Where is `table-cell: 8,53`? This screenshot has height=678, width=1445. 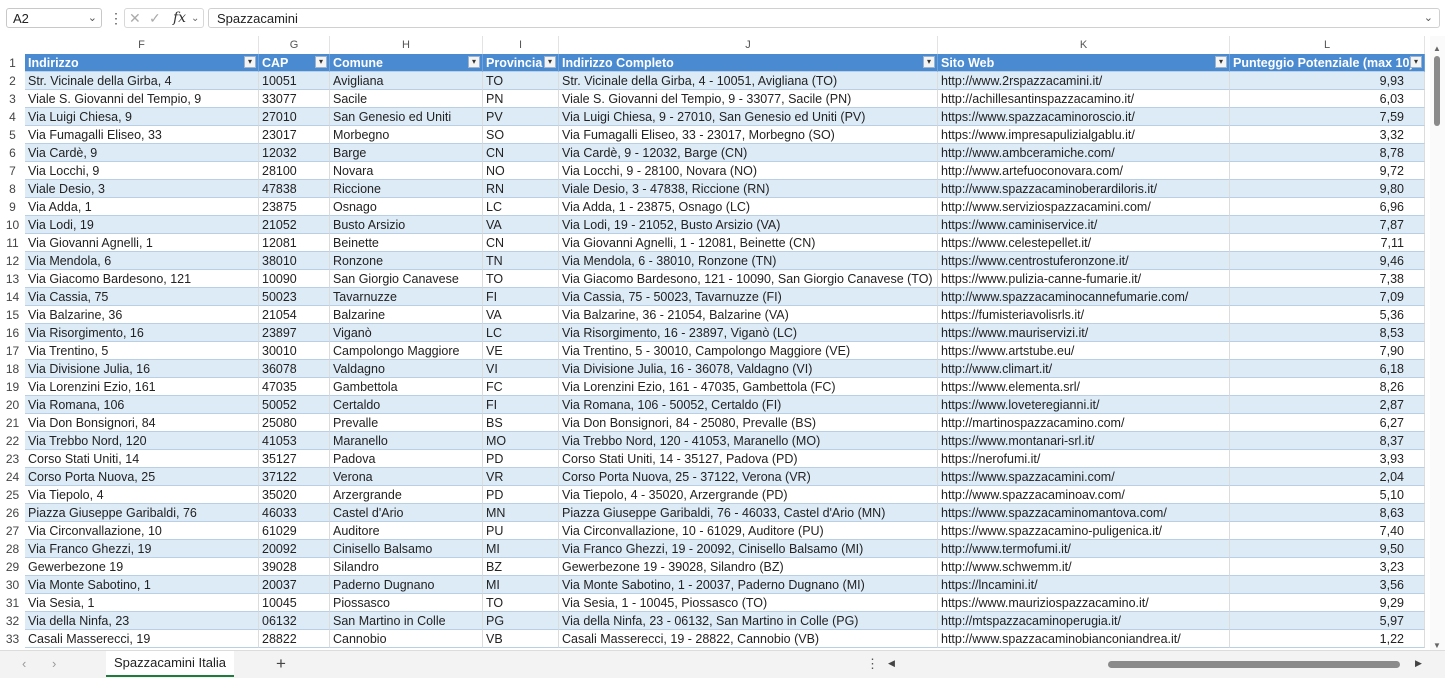
table-cell: 8,53 is located at coordinates (1327, 333).